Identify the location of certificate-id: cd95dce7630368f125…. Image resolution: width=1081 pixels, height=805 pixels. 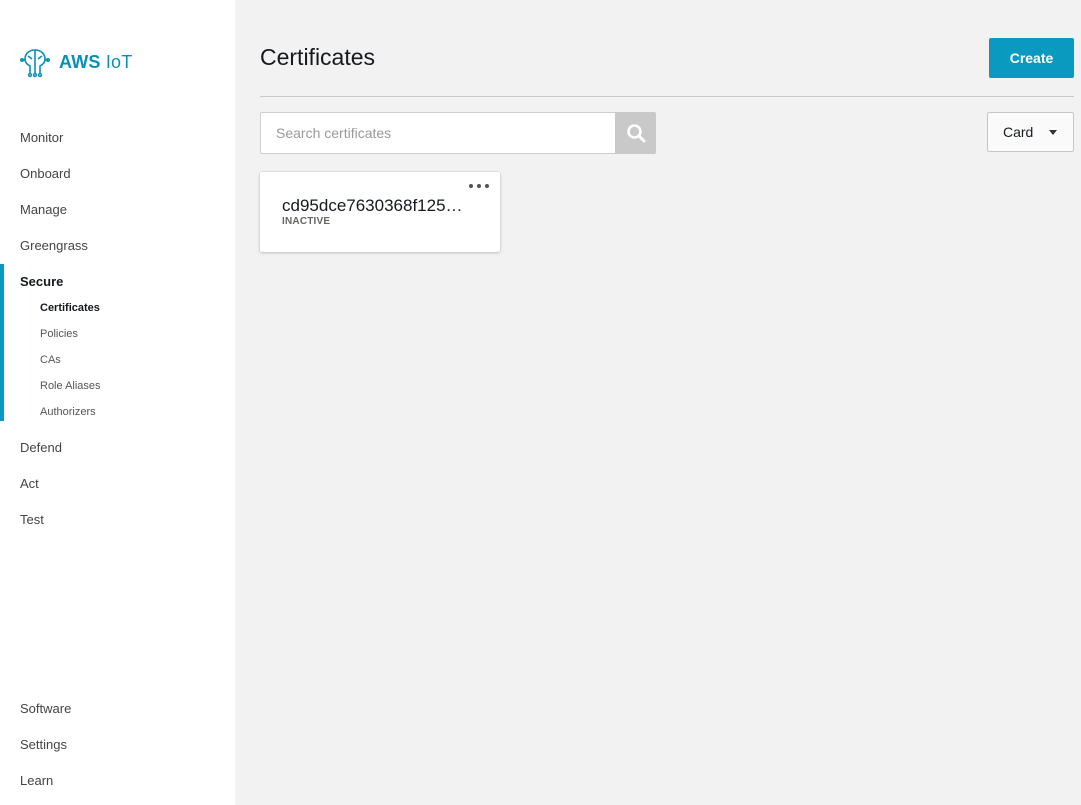
(380, 206).